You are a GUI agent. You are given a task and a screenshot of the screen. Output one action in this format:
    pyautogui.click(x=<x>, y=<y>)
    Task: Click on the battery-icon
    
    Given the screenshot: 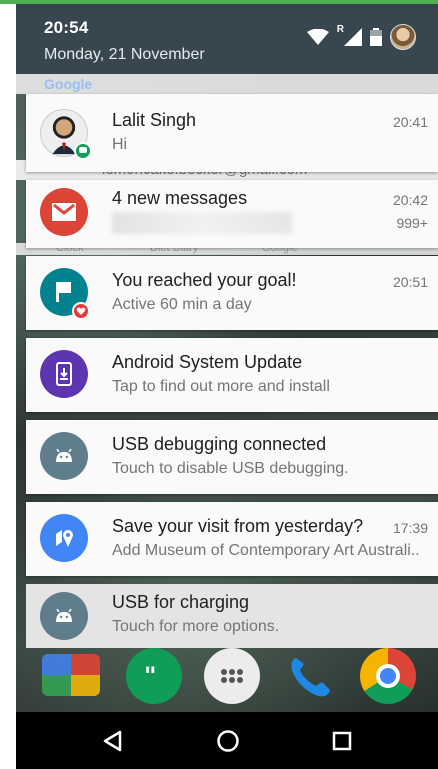 What is the action you would take?
    pyautogui.click(x=376, y=37)
    